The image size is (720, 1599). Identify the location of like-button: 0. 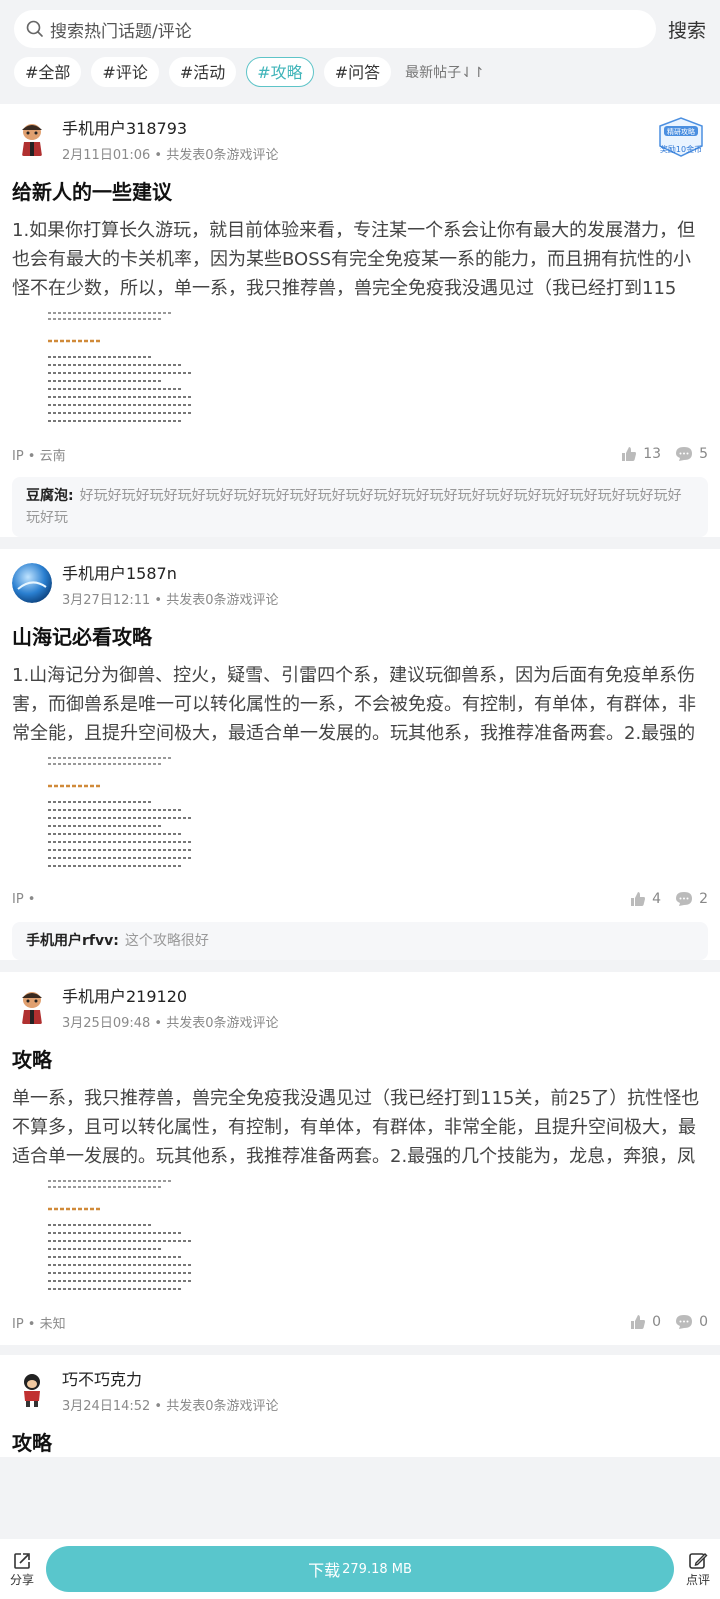
(645, 1322).